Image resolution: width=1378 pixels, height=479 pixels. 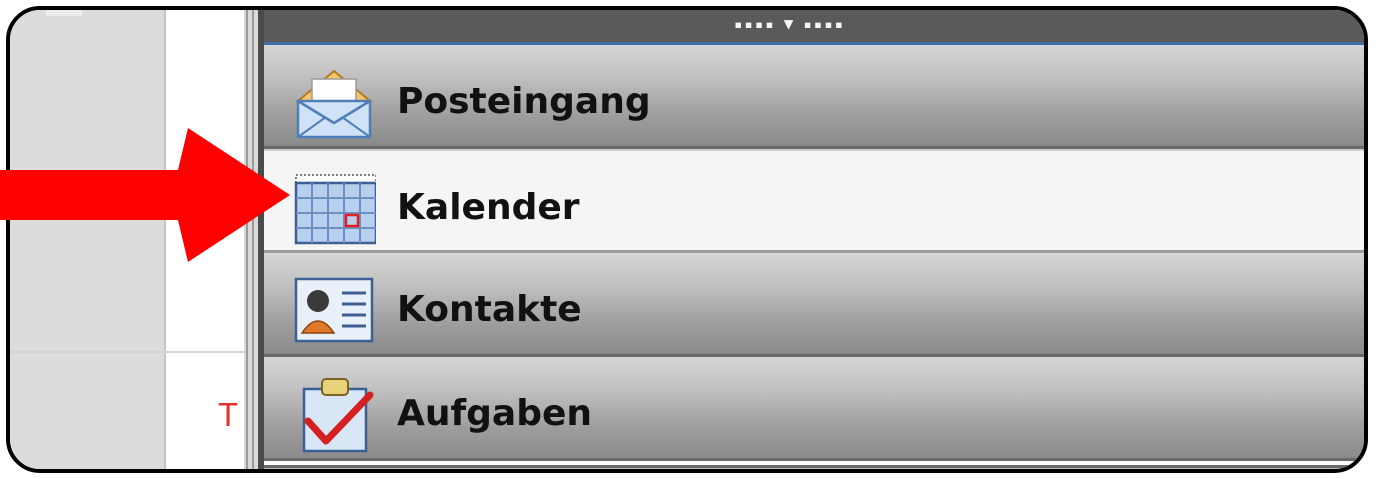 What do you see at coordinates (145, 195) in the screenshot?
I see `pointing-arrow-icon` at bounding box center [145, 195].